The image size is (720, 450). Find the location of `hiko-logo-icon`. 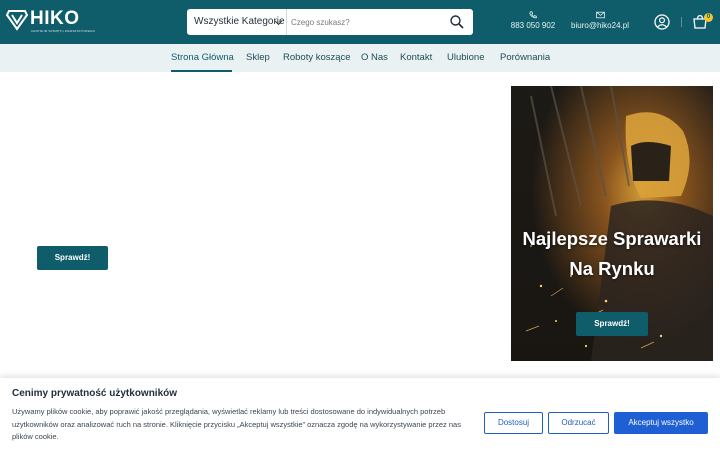

hiko-logo-icon is located at coordinates (17, 20).